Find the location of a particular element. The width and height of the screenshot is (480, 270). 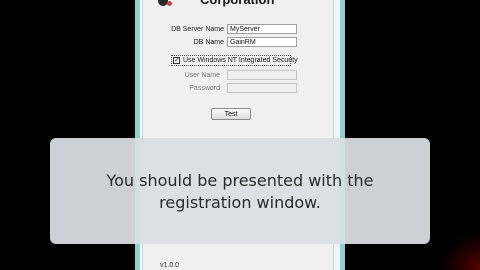

windows-security-checkbox: ✓ is located at coordinates (176, 60).